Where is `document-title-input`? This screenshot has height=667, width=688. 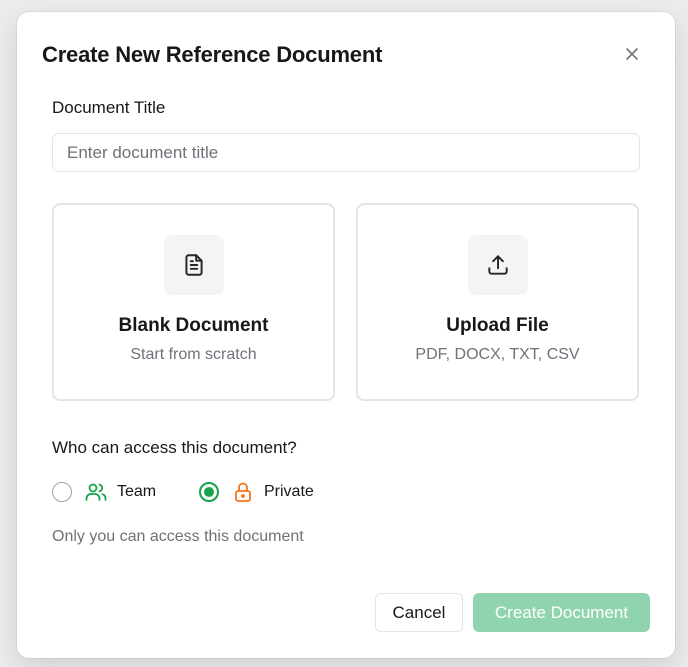
document-title-input is located at coordinates (346, 152).